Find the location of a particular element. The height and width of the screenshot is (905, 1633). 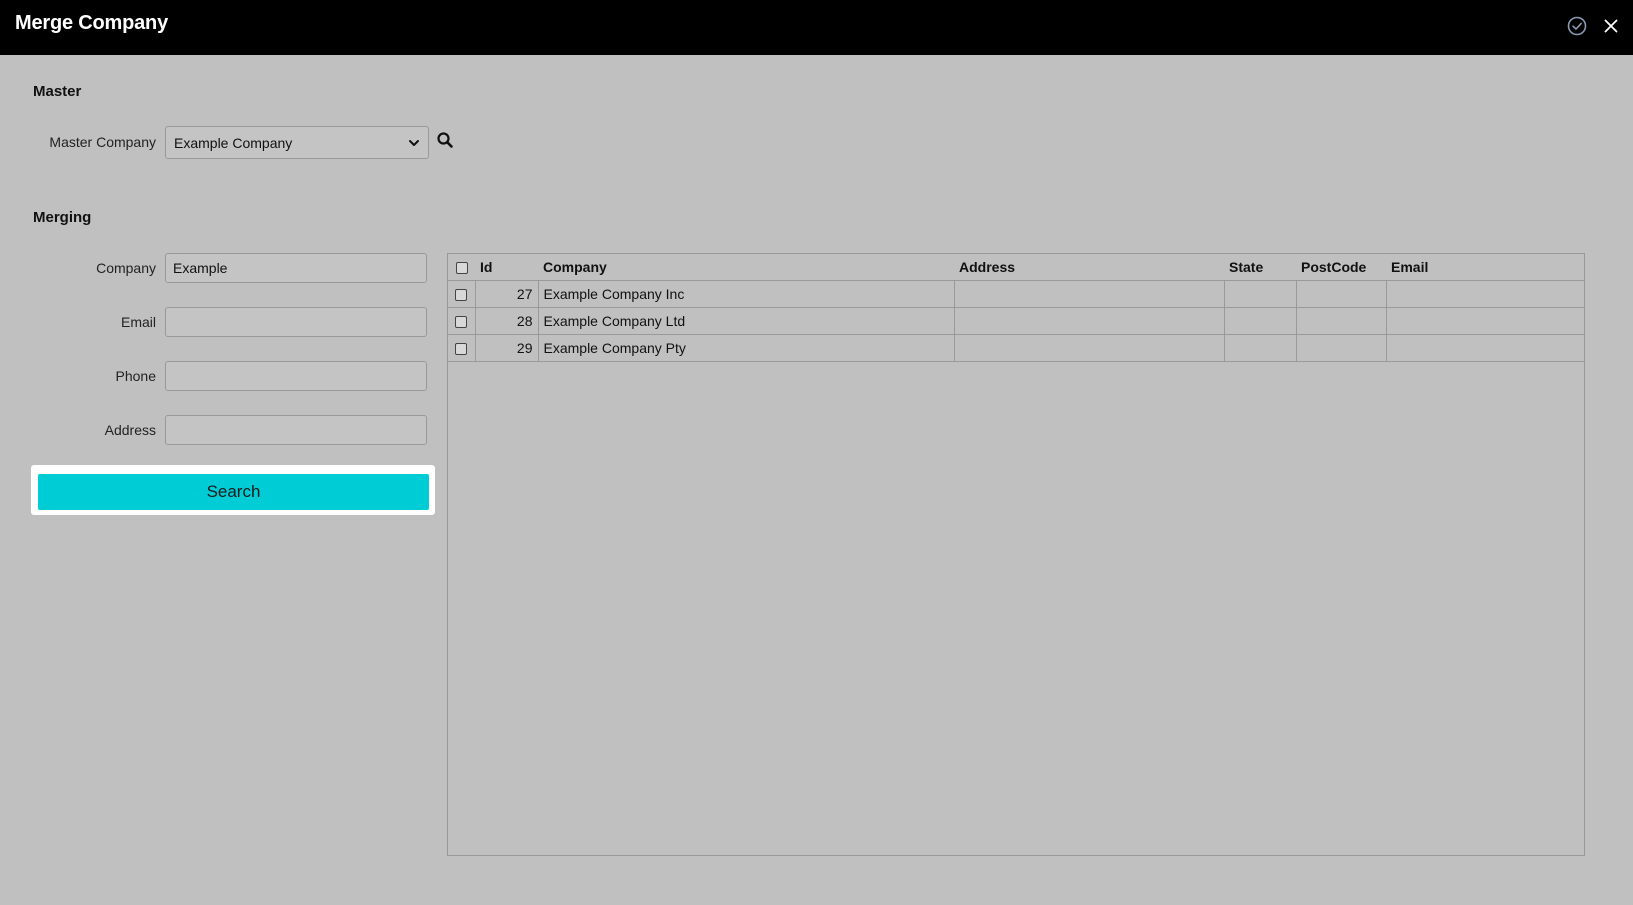

column-header-company: Company is located at coordinates (746, 267).